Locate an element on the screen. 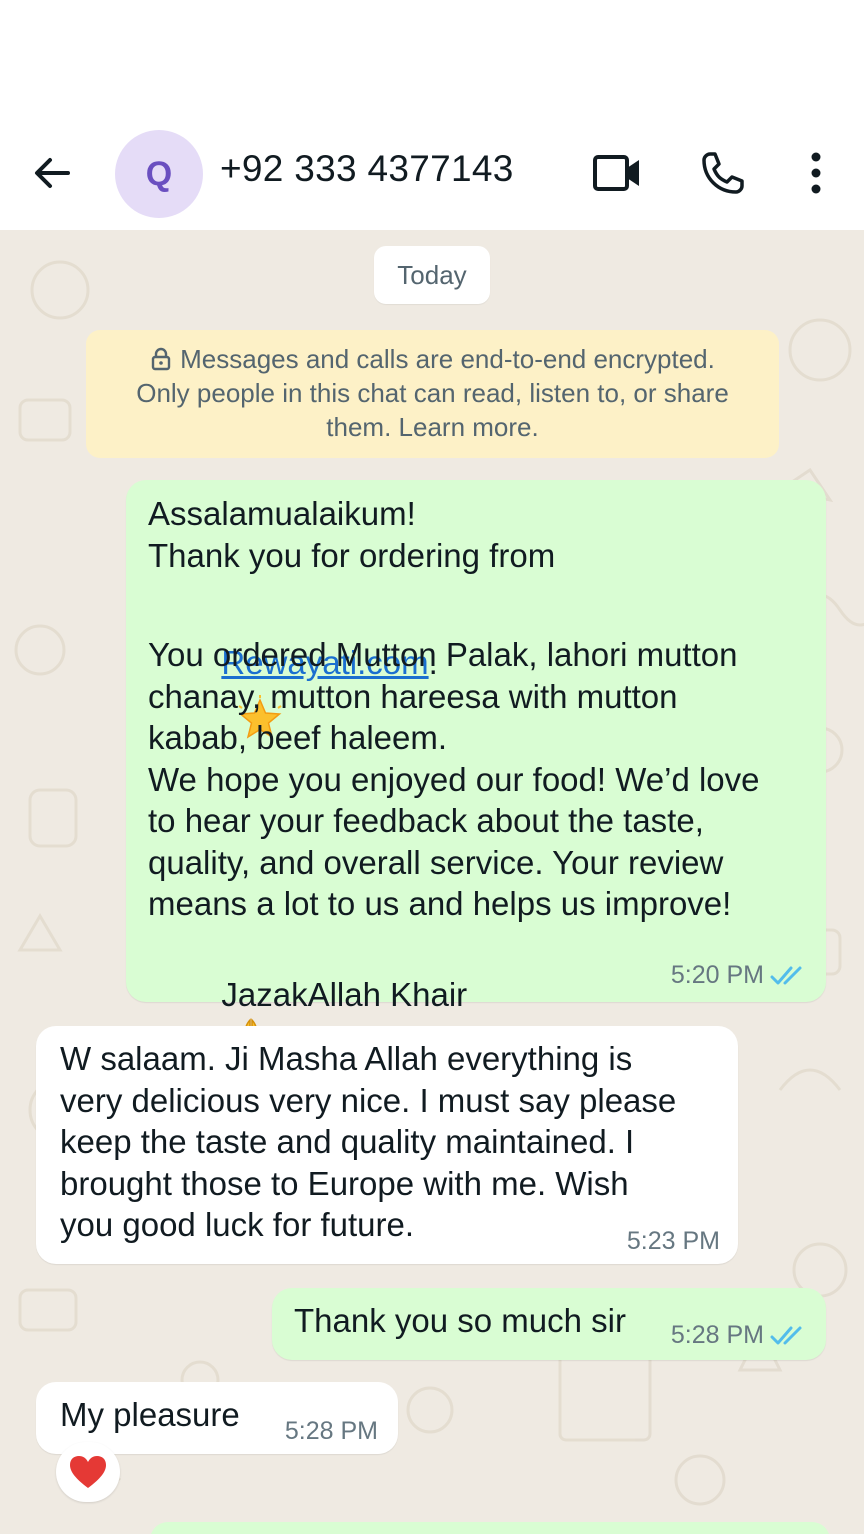  message-time: 5:23 PM is located at coordinates (673, 1241).